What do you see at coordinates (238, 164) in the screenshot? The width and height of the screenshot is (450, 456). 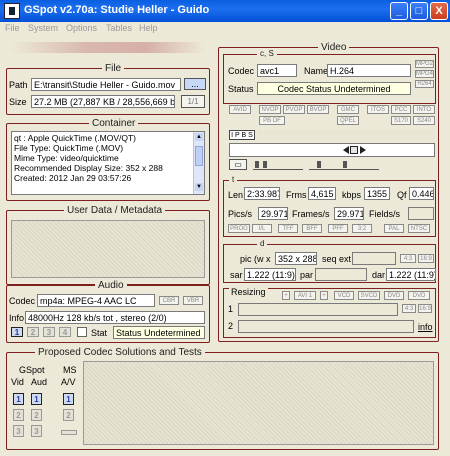 I see `camera-icon: ▭` at bounding box center [238, 164].